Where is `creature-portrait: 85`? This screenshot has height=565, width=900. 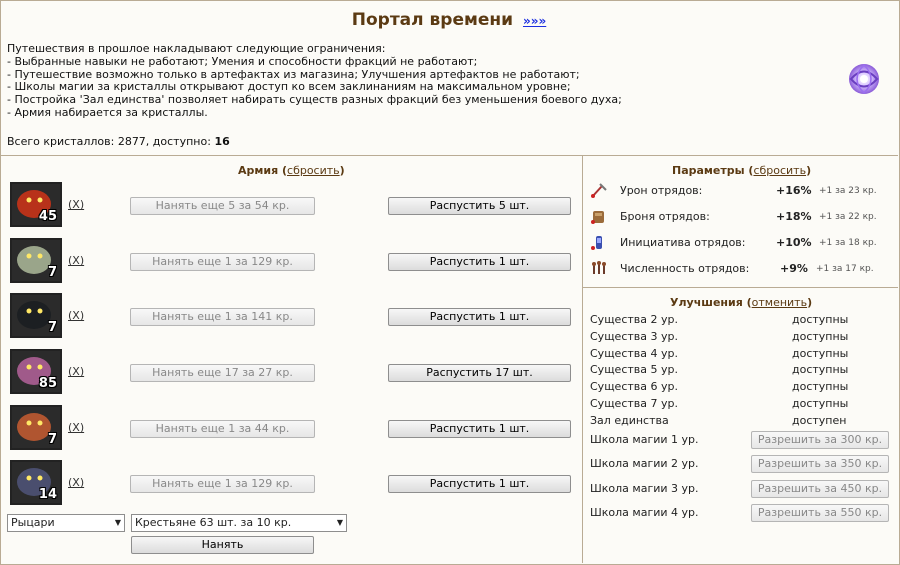 creature-portrait: 85 is located at coordinates (36, 371).